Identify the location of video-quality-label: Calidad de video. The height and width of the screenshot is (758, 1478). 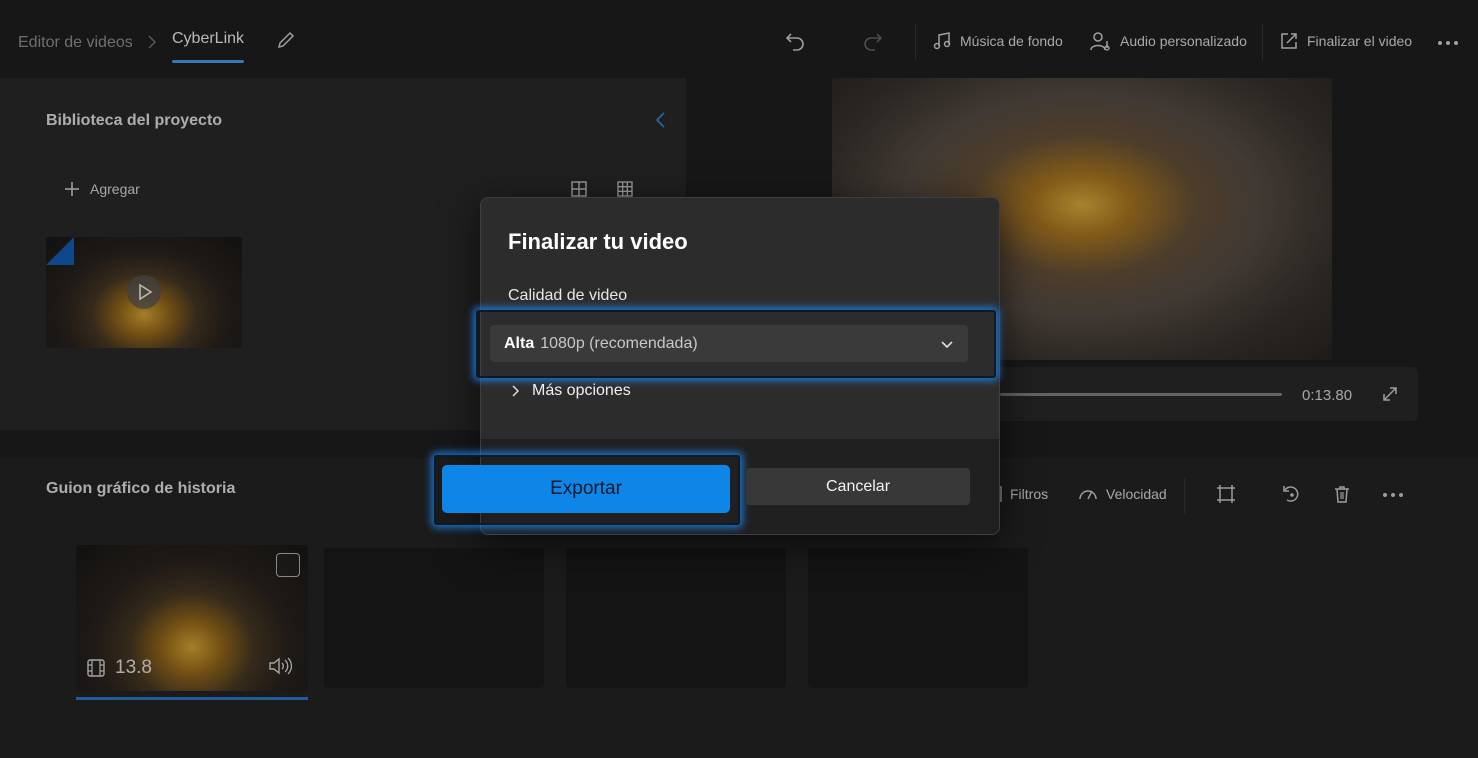
(568, 295).